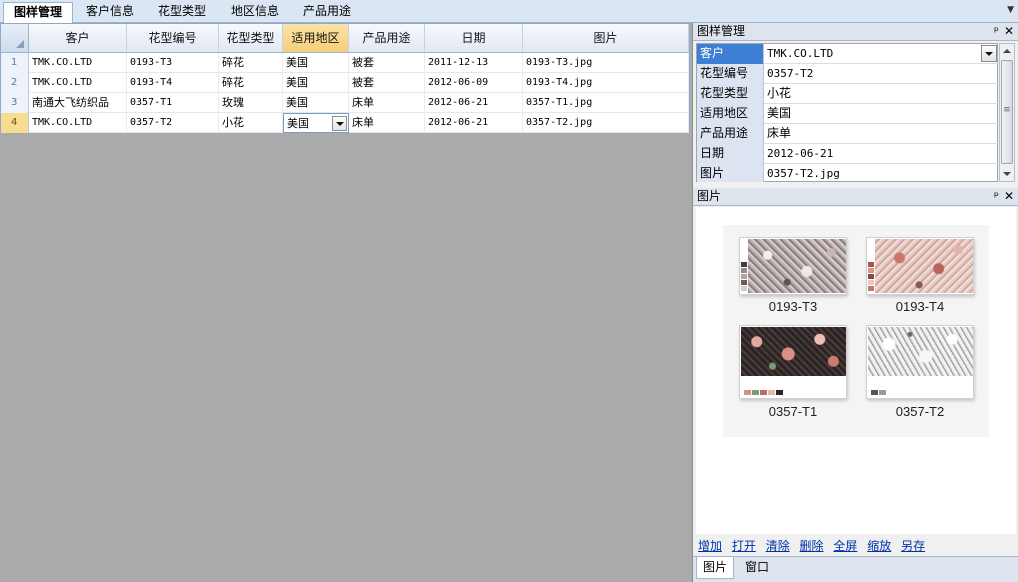 Image resolution: width=1018 pixels, height=582 pixels. I want to click on chevron-down-icon: ▼, so click(1010, 10).